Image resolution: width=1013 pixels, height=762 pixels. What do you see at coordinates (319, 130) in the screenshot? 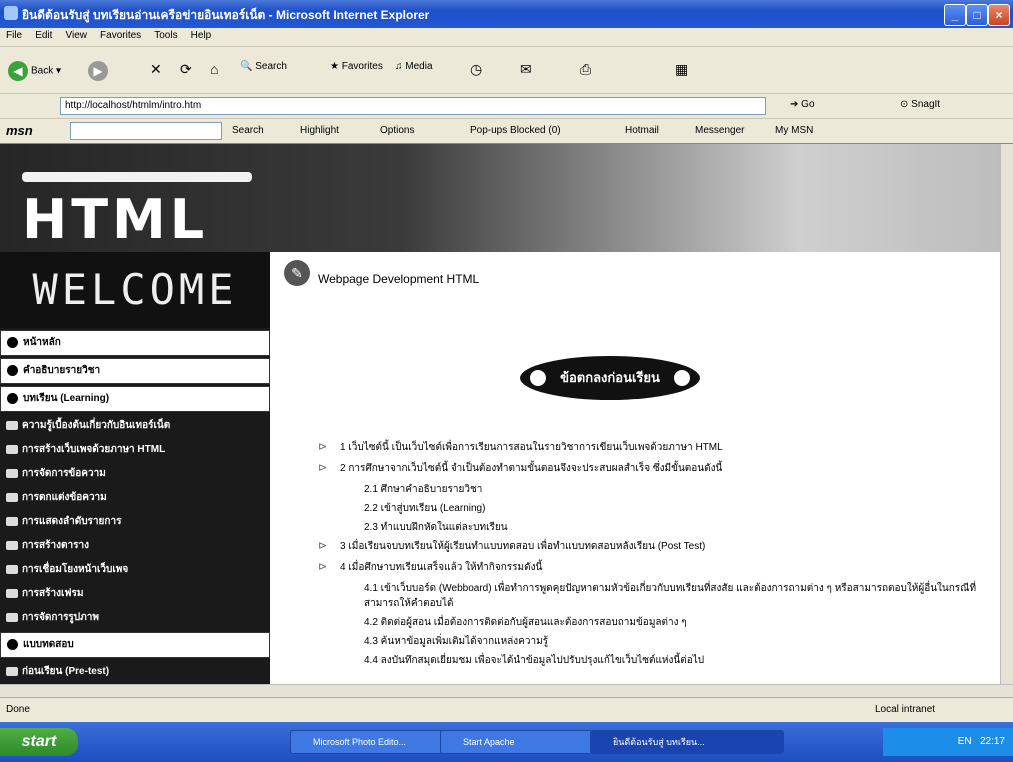
I see `highlight-button: Highlight` at bounding box center [319, 130].